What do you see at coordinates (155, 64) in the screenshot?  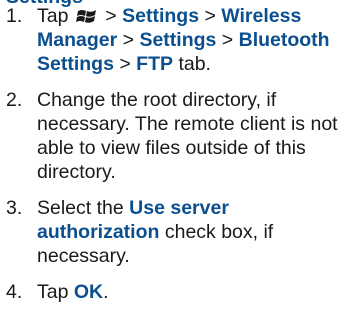 I see `ui-term-ftp: FTP` at bounding box center [155, 64].